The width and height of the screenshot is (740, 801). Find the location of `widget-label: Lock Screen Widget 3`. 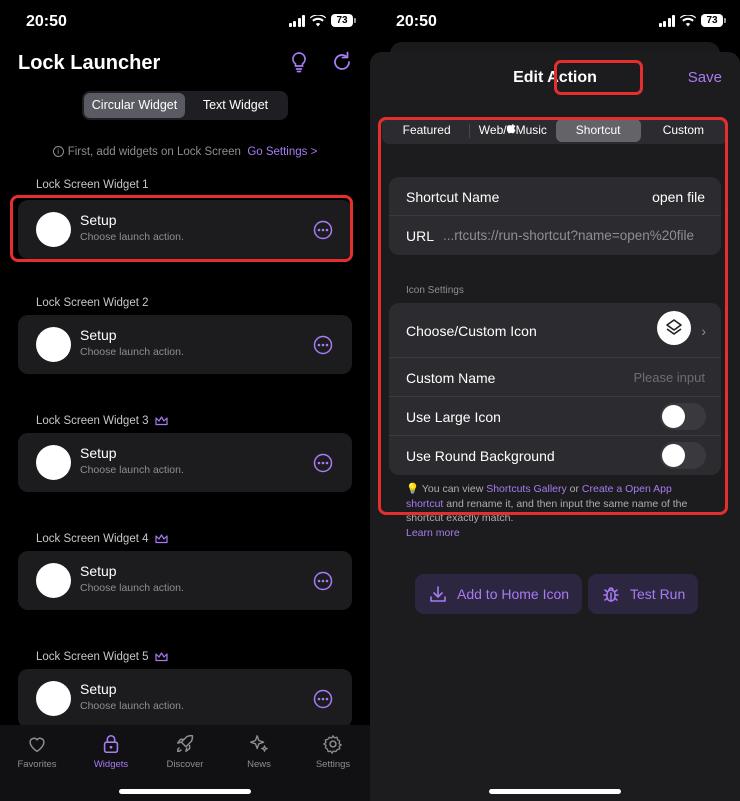

widget-label: Lock Screen Widget 3 is located at coordinates (102, 421).